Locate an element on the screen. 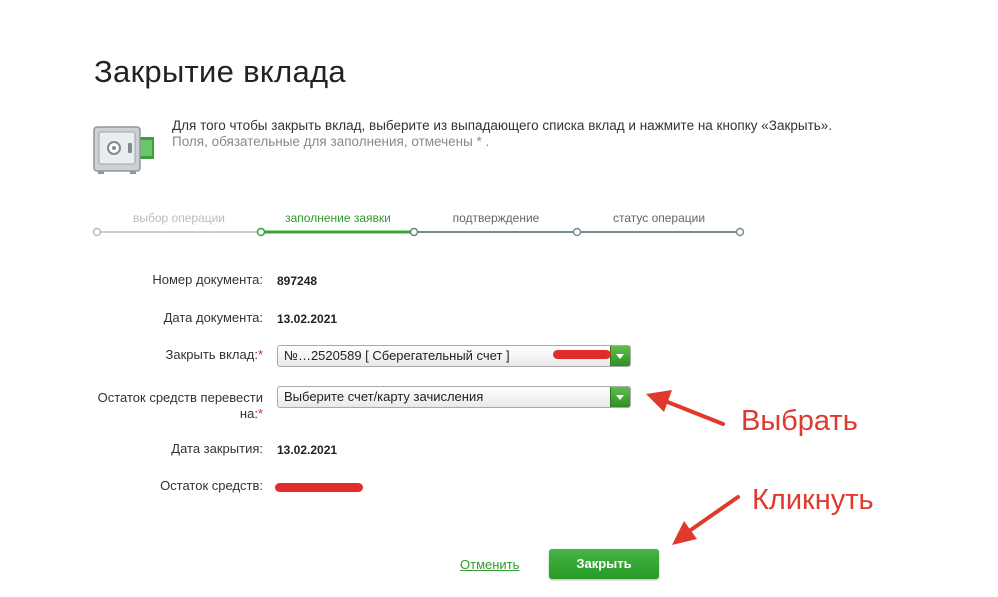 The width and height of the screenshot is (998, 597). page-title: Закрытие вклада is located at coordinates (220, 71).